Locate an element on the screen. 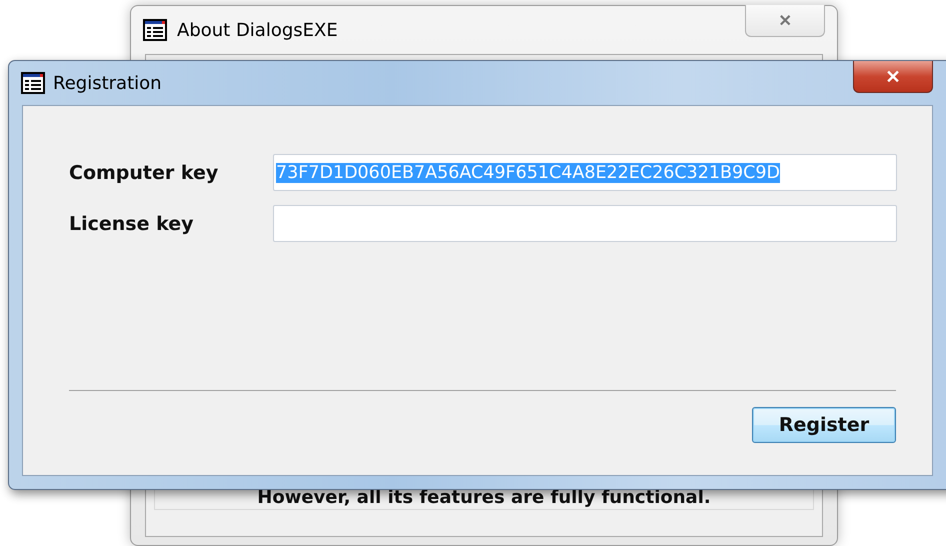 The width and height of the screenshot is (946, 546). register-button: Register is located at coordinates (824, 425).